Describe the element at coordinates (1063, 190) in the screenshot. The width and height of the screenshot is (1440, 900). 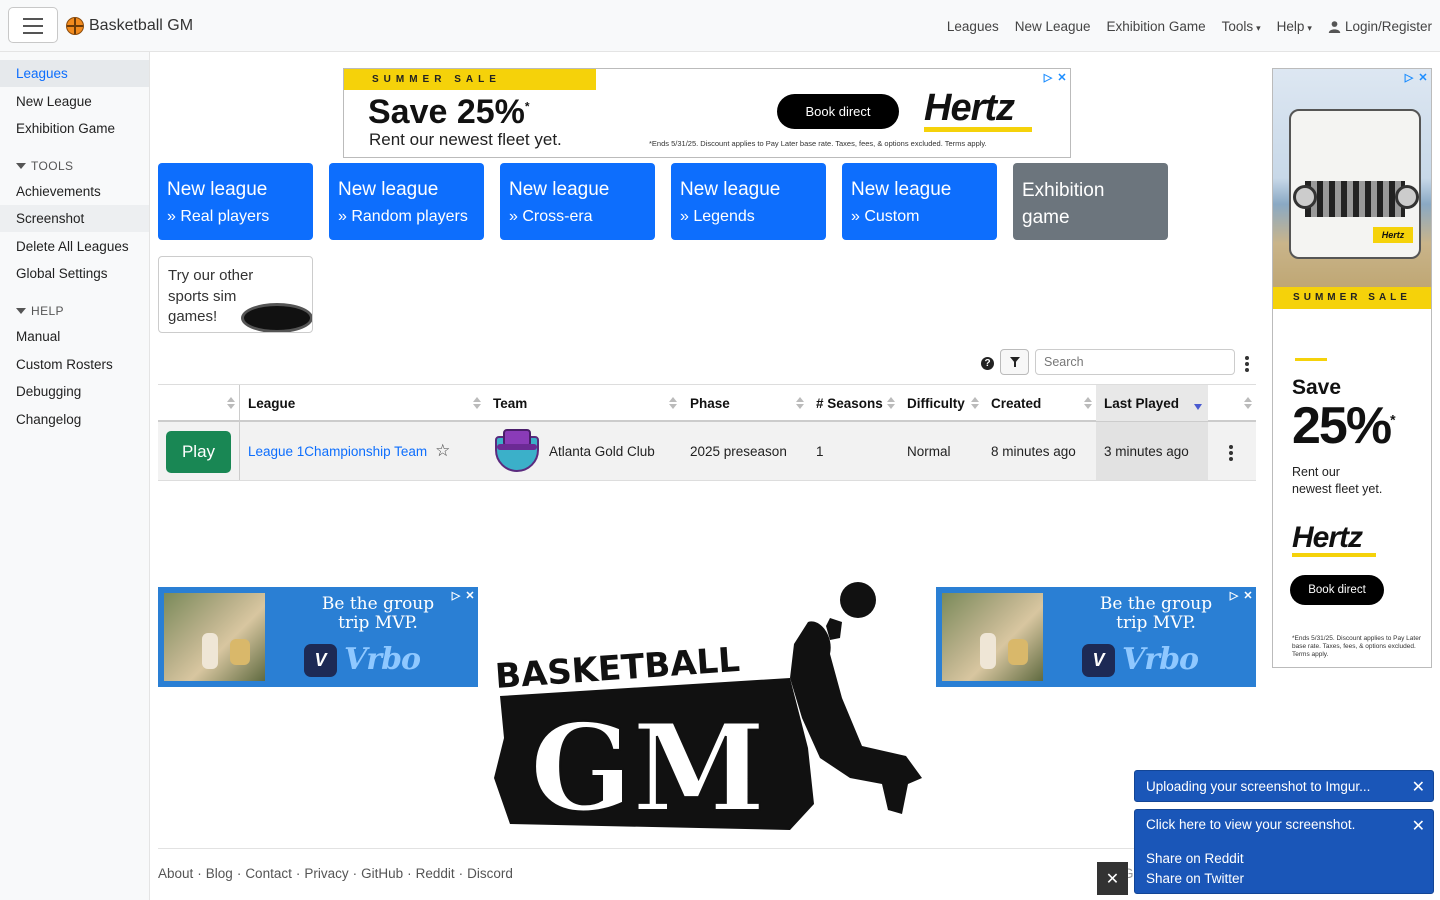
I see `button-line1: Exhibition` at that location.